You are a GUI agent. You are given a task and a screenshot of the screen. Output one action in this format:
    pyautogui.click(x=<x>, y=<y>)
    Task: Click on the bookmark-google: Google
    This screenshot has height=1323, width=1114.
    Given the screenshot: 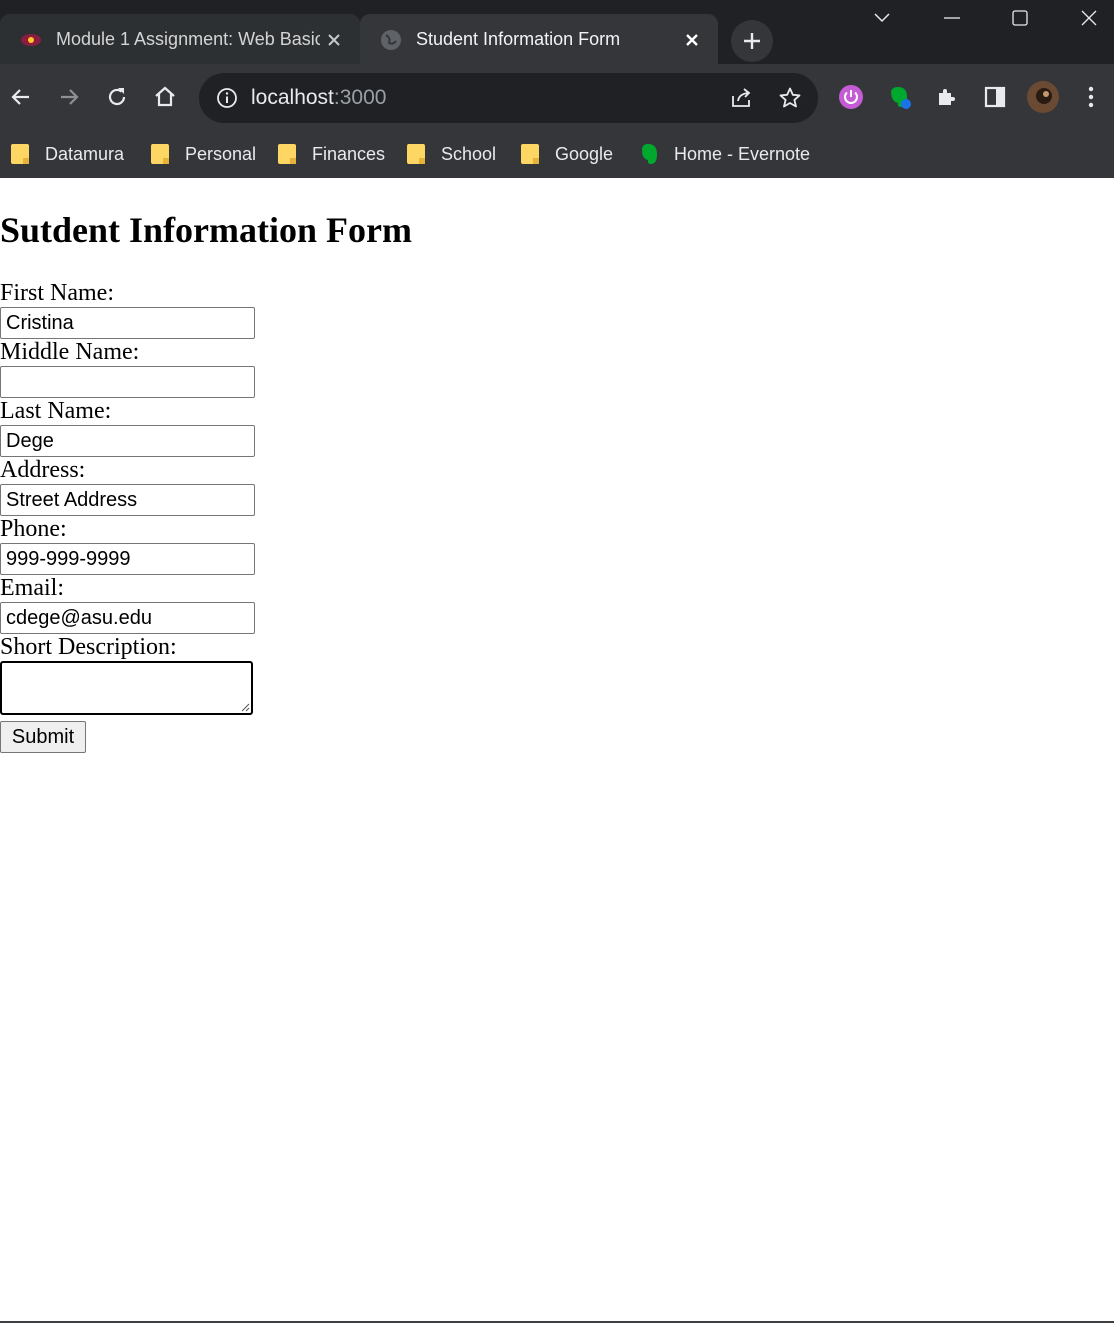 What is the action you would take?
    pyautogui.click(x=567, y=154)
    